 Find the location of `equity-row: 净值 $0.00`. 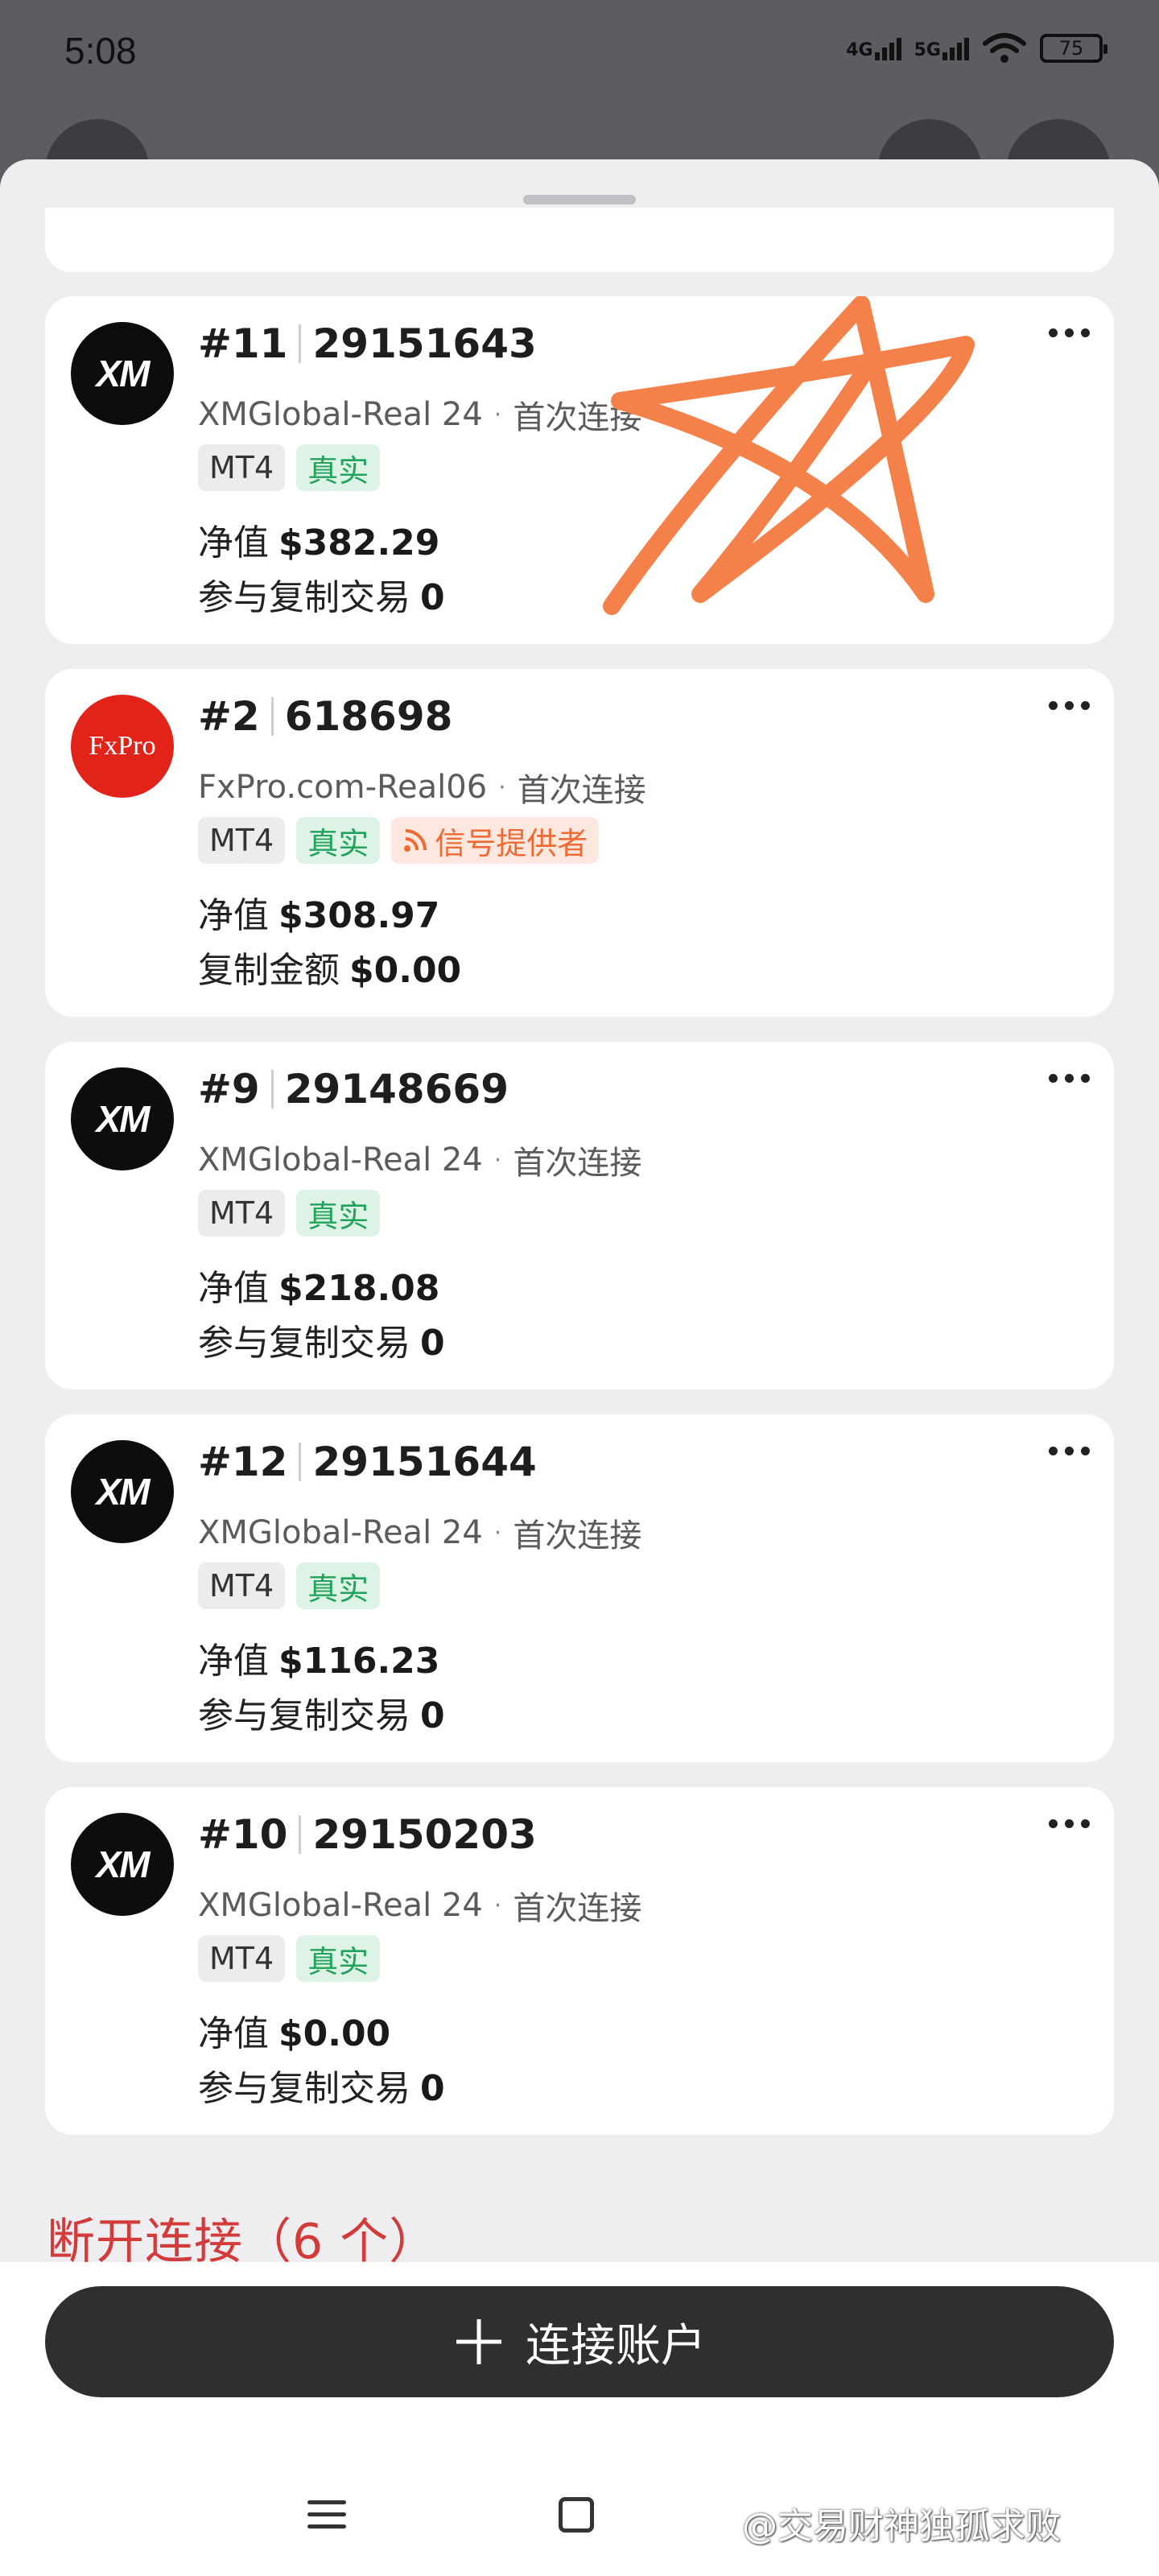

equity-row: 净值 $0.00 is located at coordinates (294, 2030).